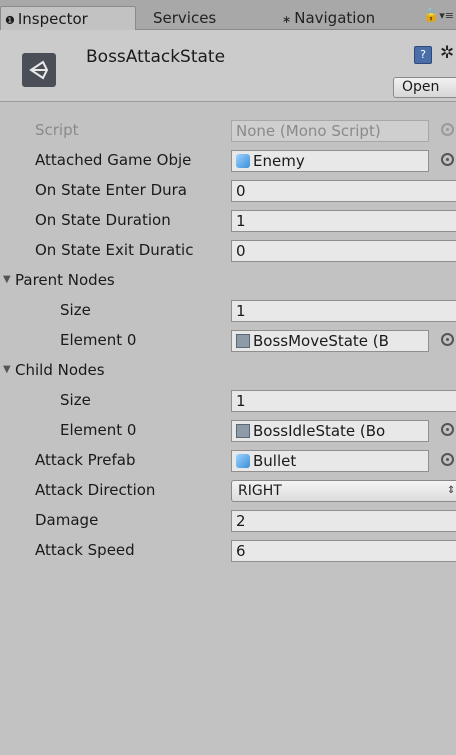  What do you see at coordinates (423, 55) in the screenshot?
I see `help-book-icon: ?` at bounding box center [423, 55].